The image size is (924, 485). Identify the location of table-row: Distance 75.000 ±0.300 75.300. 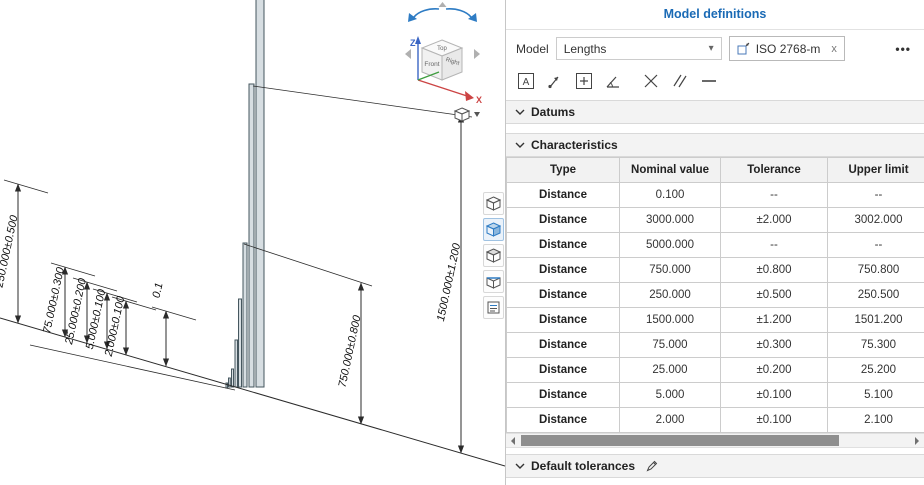
(715, 345).